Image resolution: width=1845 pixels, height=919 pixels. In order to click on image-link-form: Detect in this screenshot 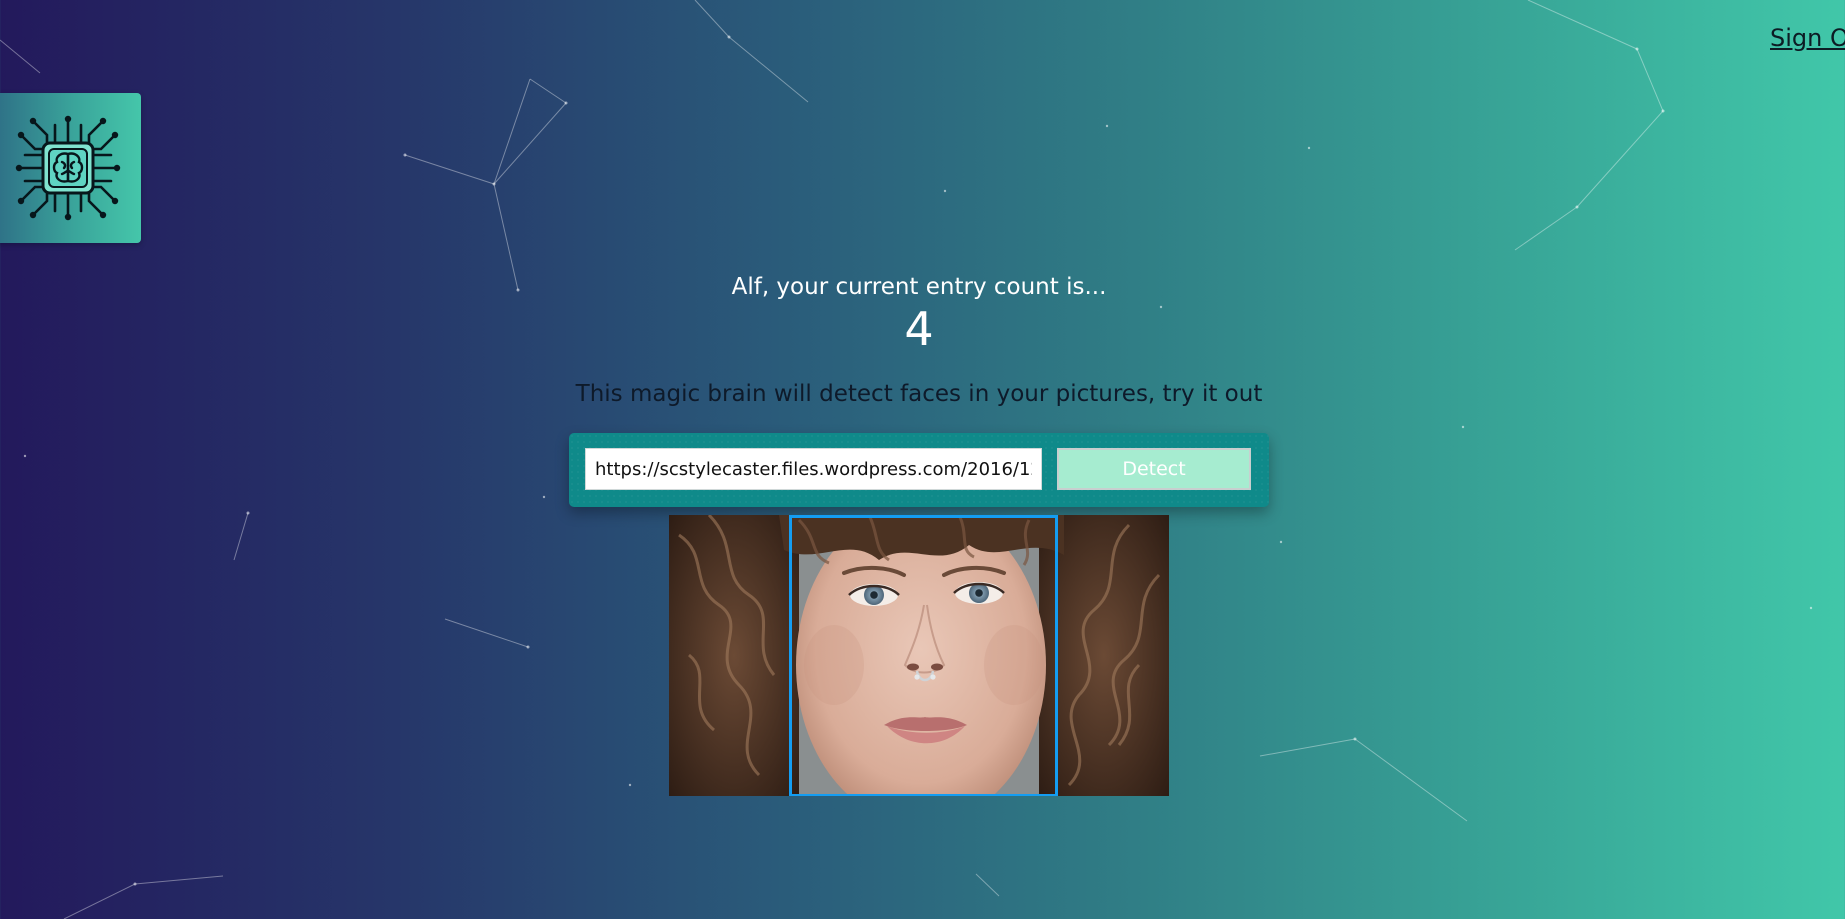, I will do `click(919, 470)`.